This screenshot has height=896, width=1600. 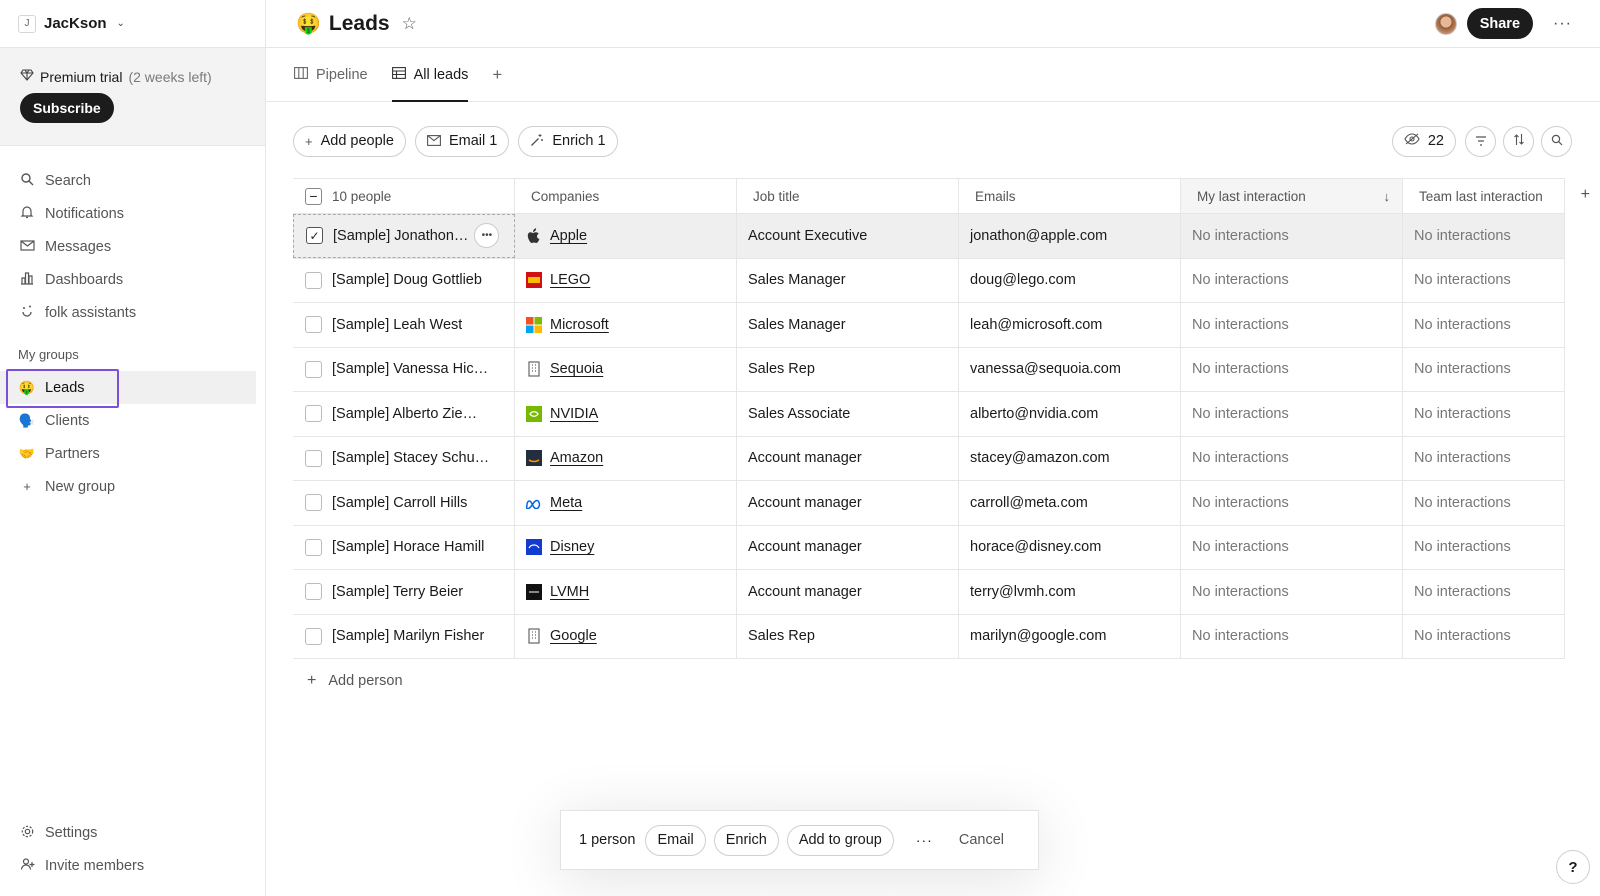 What do you see at coordinates (566, 503) in the screenshot?
I see `company-link: Meta` at bounding box center [566, 503].